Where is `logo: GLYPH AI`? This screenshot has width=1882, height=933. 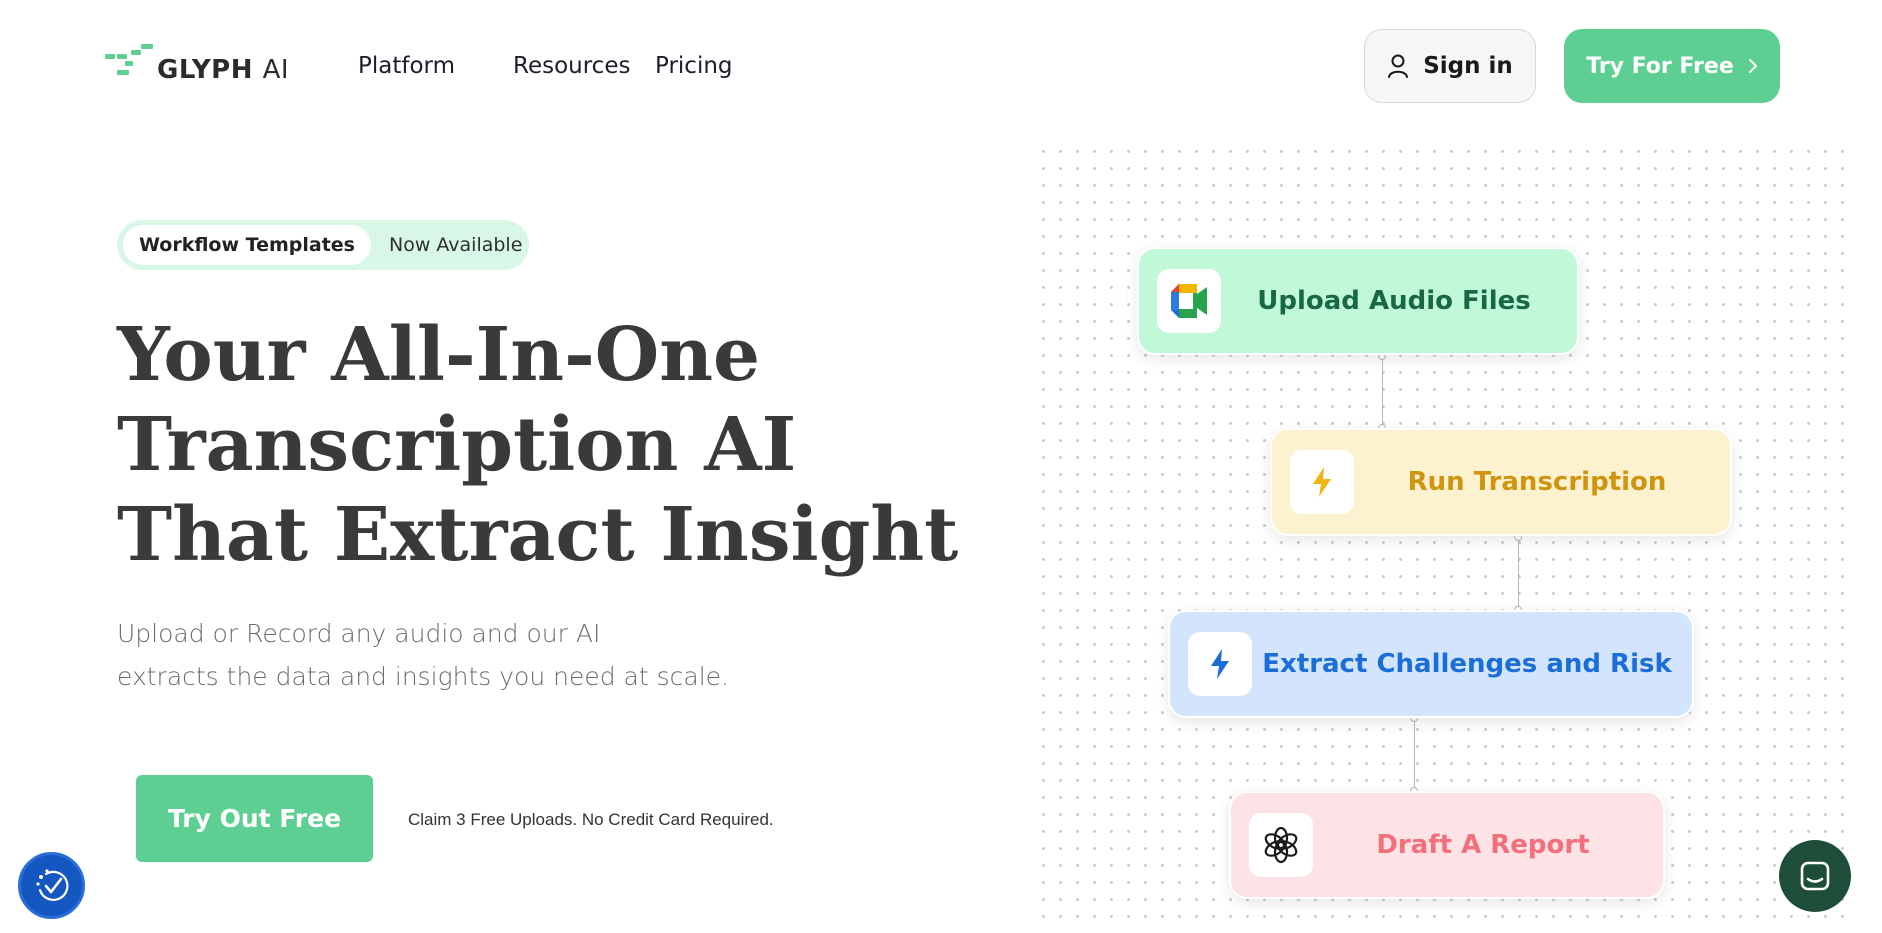 logo: GLYPH AI is located at coordinates (196, 63).